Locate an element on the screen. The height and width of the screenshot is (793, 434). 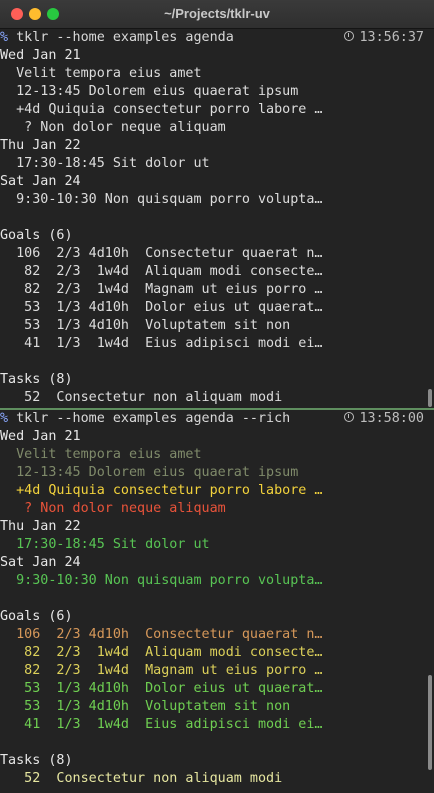
prompt-timestamp: 13:56:37 is located at coordinates (384, 38).